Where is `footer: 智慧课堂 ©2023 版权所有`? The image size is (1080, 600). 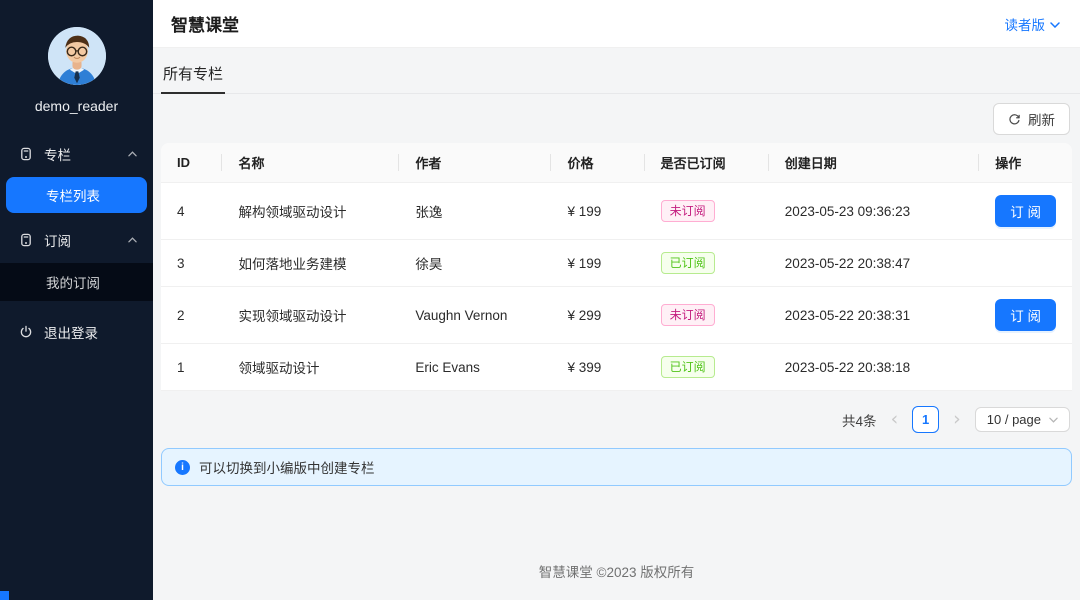 footer: 智慧课堂 ©2023 版权所有 is located at coordinates (616, 572).